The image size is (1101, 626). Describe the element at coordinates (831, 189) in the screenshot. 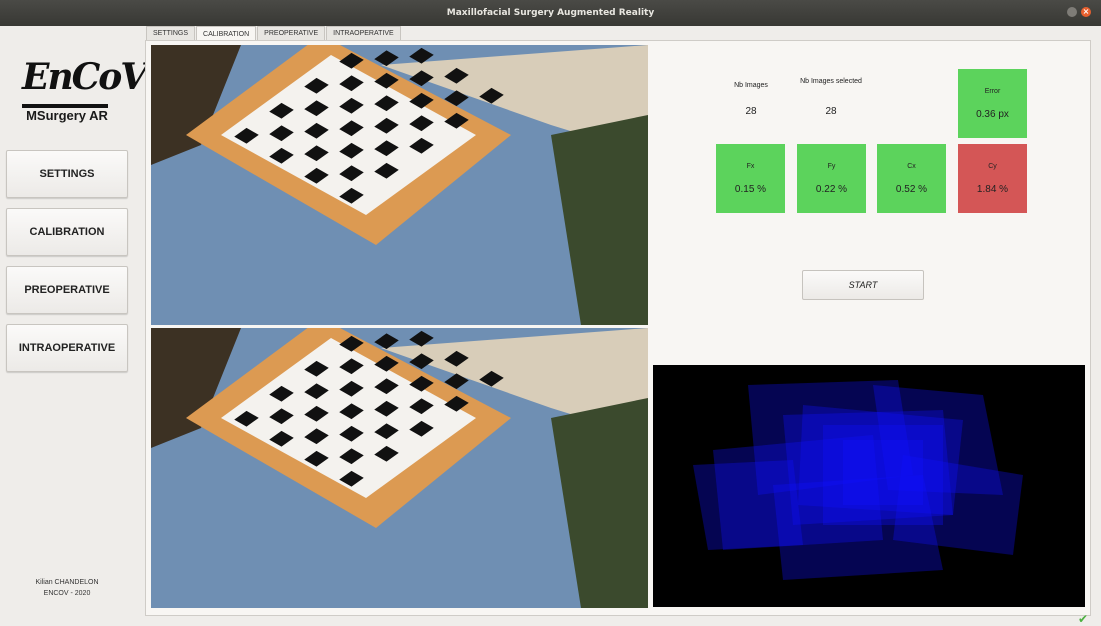

I see `fy-value: 0.22 %` at that location.